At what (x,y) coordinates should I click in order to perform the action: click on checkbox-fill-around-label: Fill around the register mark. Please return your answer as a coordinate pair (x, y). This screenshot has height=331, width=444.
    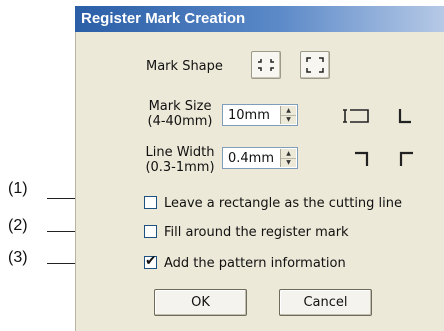
    Looking at the image, I should click on (256, 232).